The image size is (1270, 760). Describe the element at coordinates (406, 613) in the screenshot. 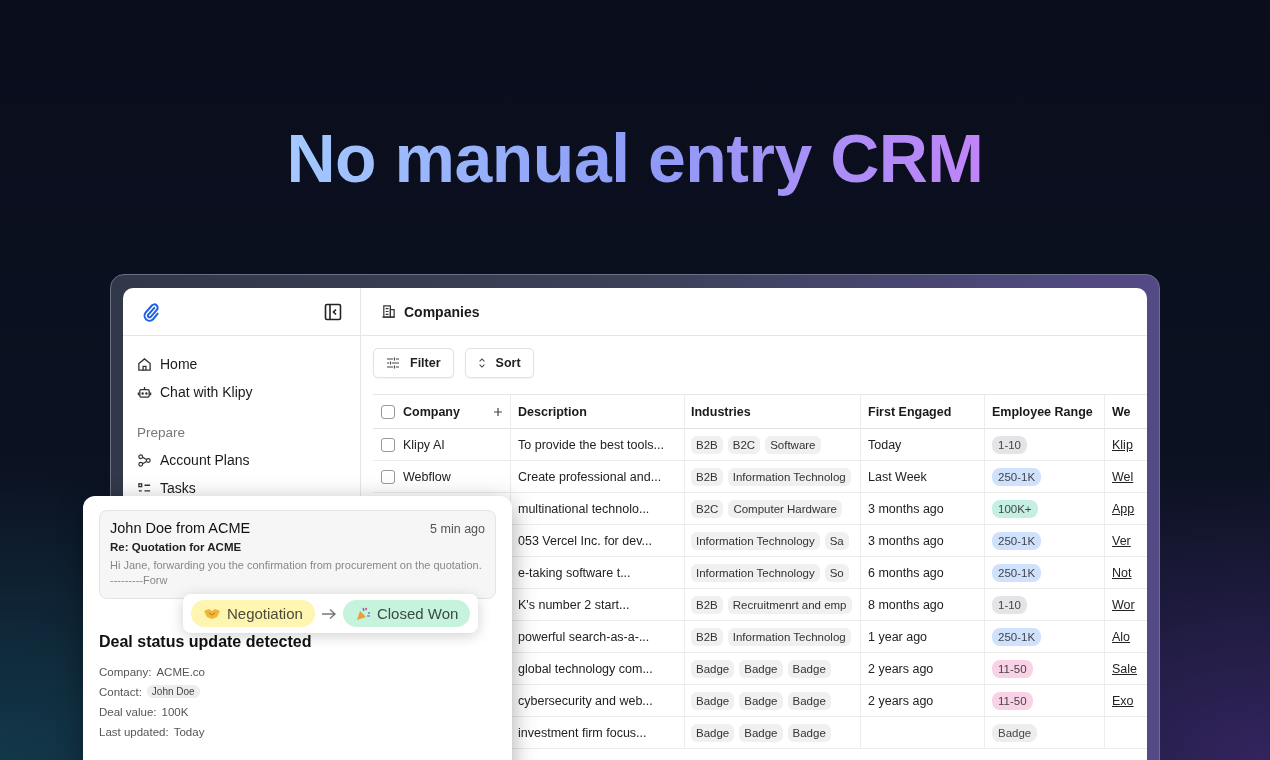

I see `stage-pill: Closed Won` at that location.